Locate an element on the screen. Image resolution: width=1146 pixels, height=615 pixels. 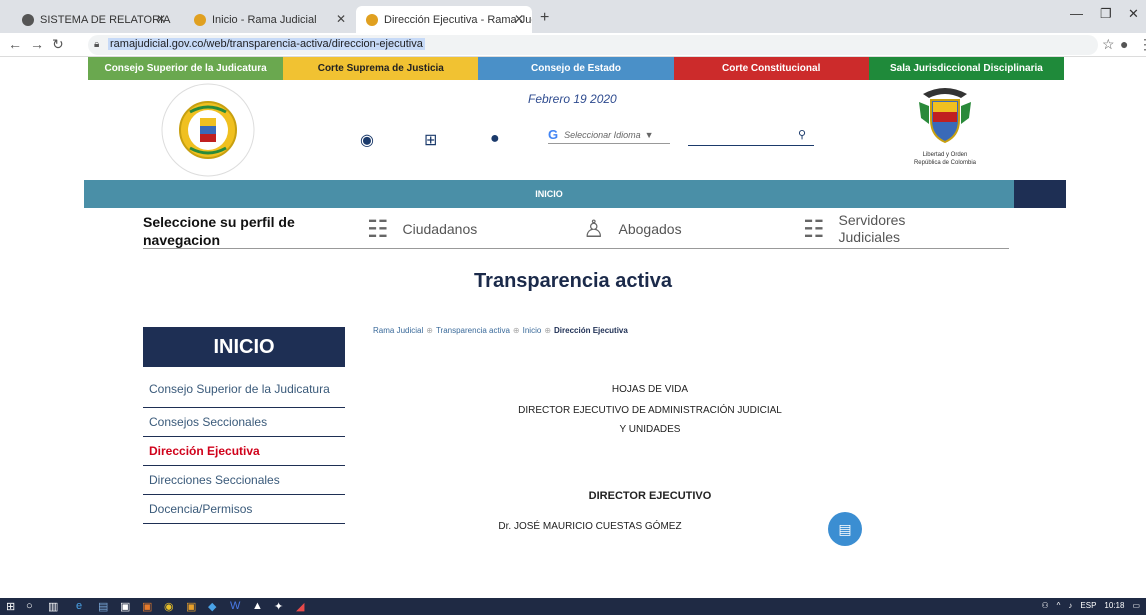
store-icon: ▣ is located at coordinates (125, 606).